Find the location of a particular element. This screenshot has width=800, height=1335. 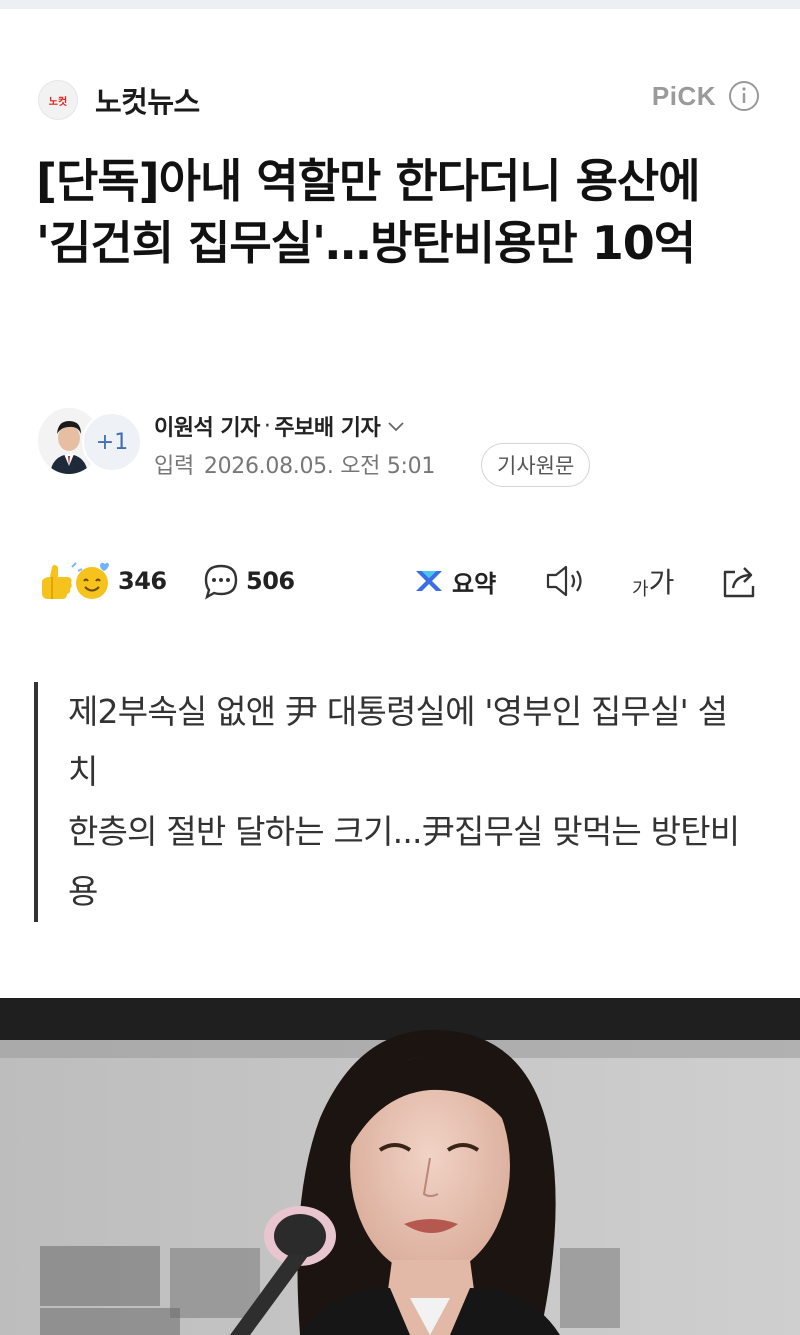

pick-badge: PiCK is located at coordinates (706, 96).